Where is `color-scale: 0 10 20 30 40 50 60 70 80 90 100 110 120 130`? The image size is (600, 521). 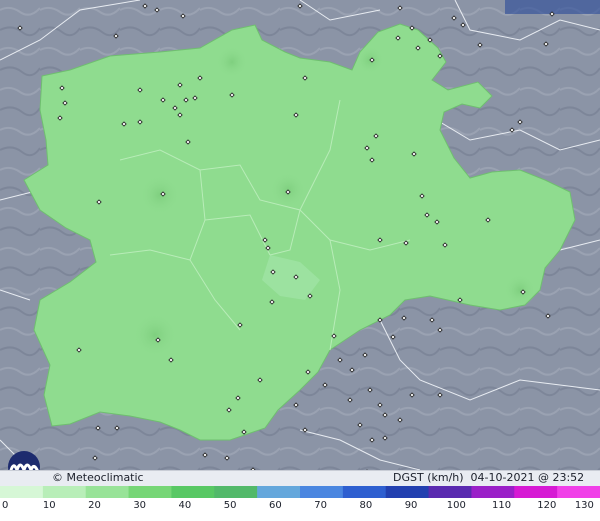 color-scale: 0 10 20 30 40 50 60 70 80 90 100 110 120 130 is located at coordinates (300, 503).